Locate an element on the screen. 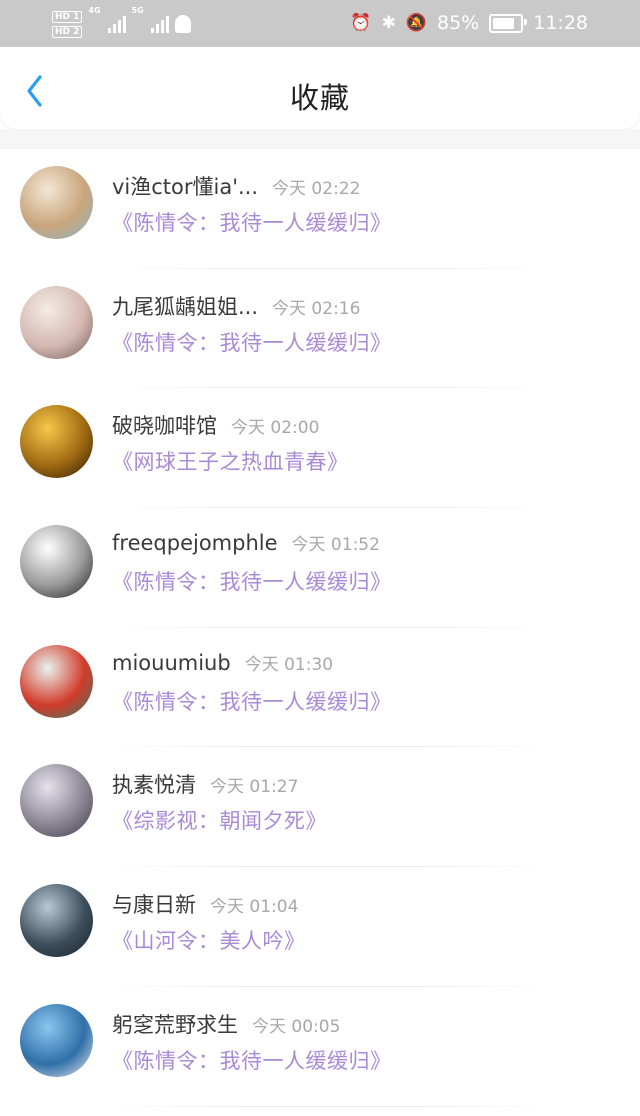 This screenshot has width=640, height=1116. timestamp: 今天 01:04 is located at coordinates (254, 907).